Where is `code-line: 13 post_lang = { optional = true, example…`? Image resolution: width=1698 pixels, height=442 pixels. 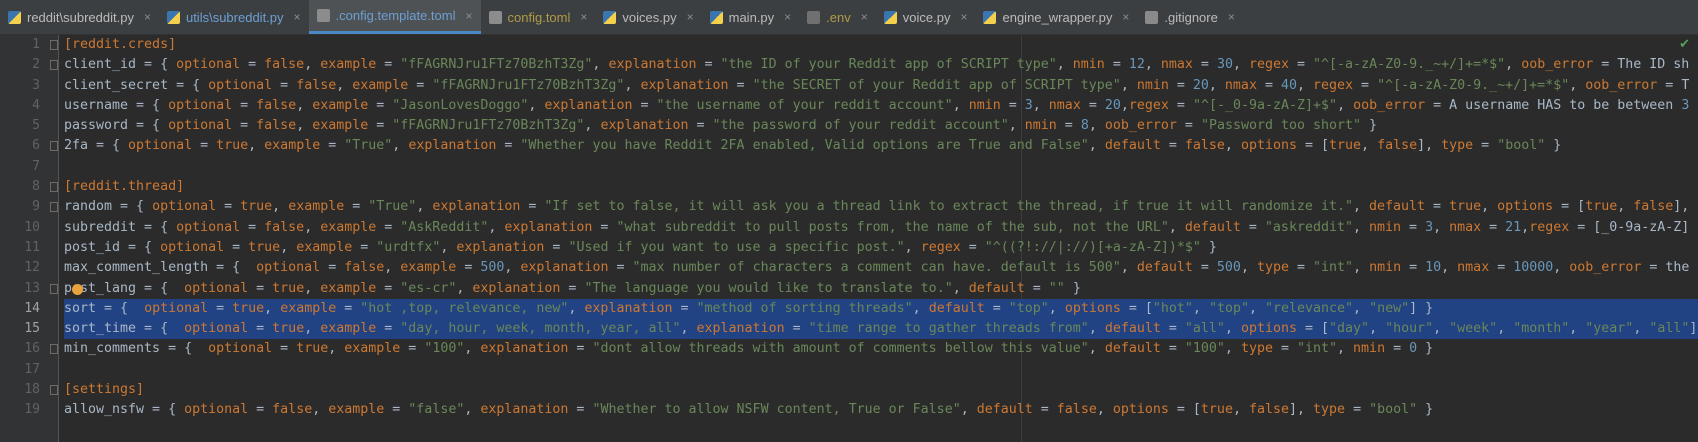 code-line: 13 post_lang = { optional = true, example… is located at coordinates (849, 289).